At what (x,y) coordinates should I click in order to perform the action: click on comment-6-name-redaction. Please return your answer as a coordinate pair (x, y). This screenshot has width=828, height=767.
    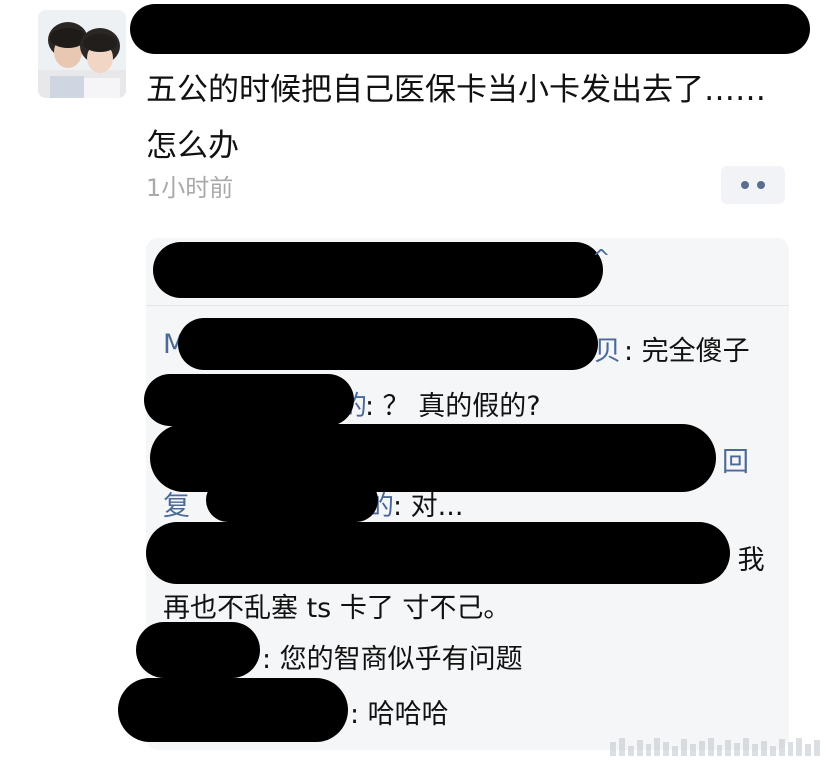
    Looking at the image, I should click on (198, 650).